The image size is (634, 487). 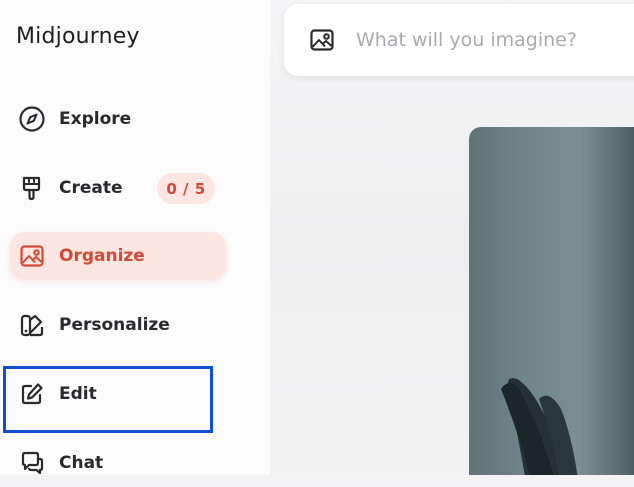 What do you see at coordinates (118, 463) in the screenshot?
I see `sidebar-item-chat: Chat` at bounding box center [118, 463].